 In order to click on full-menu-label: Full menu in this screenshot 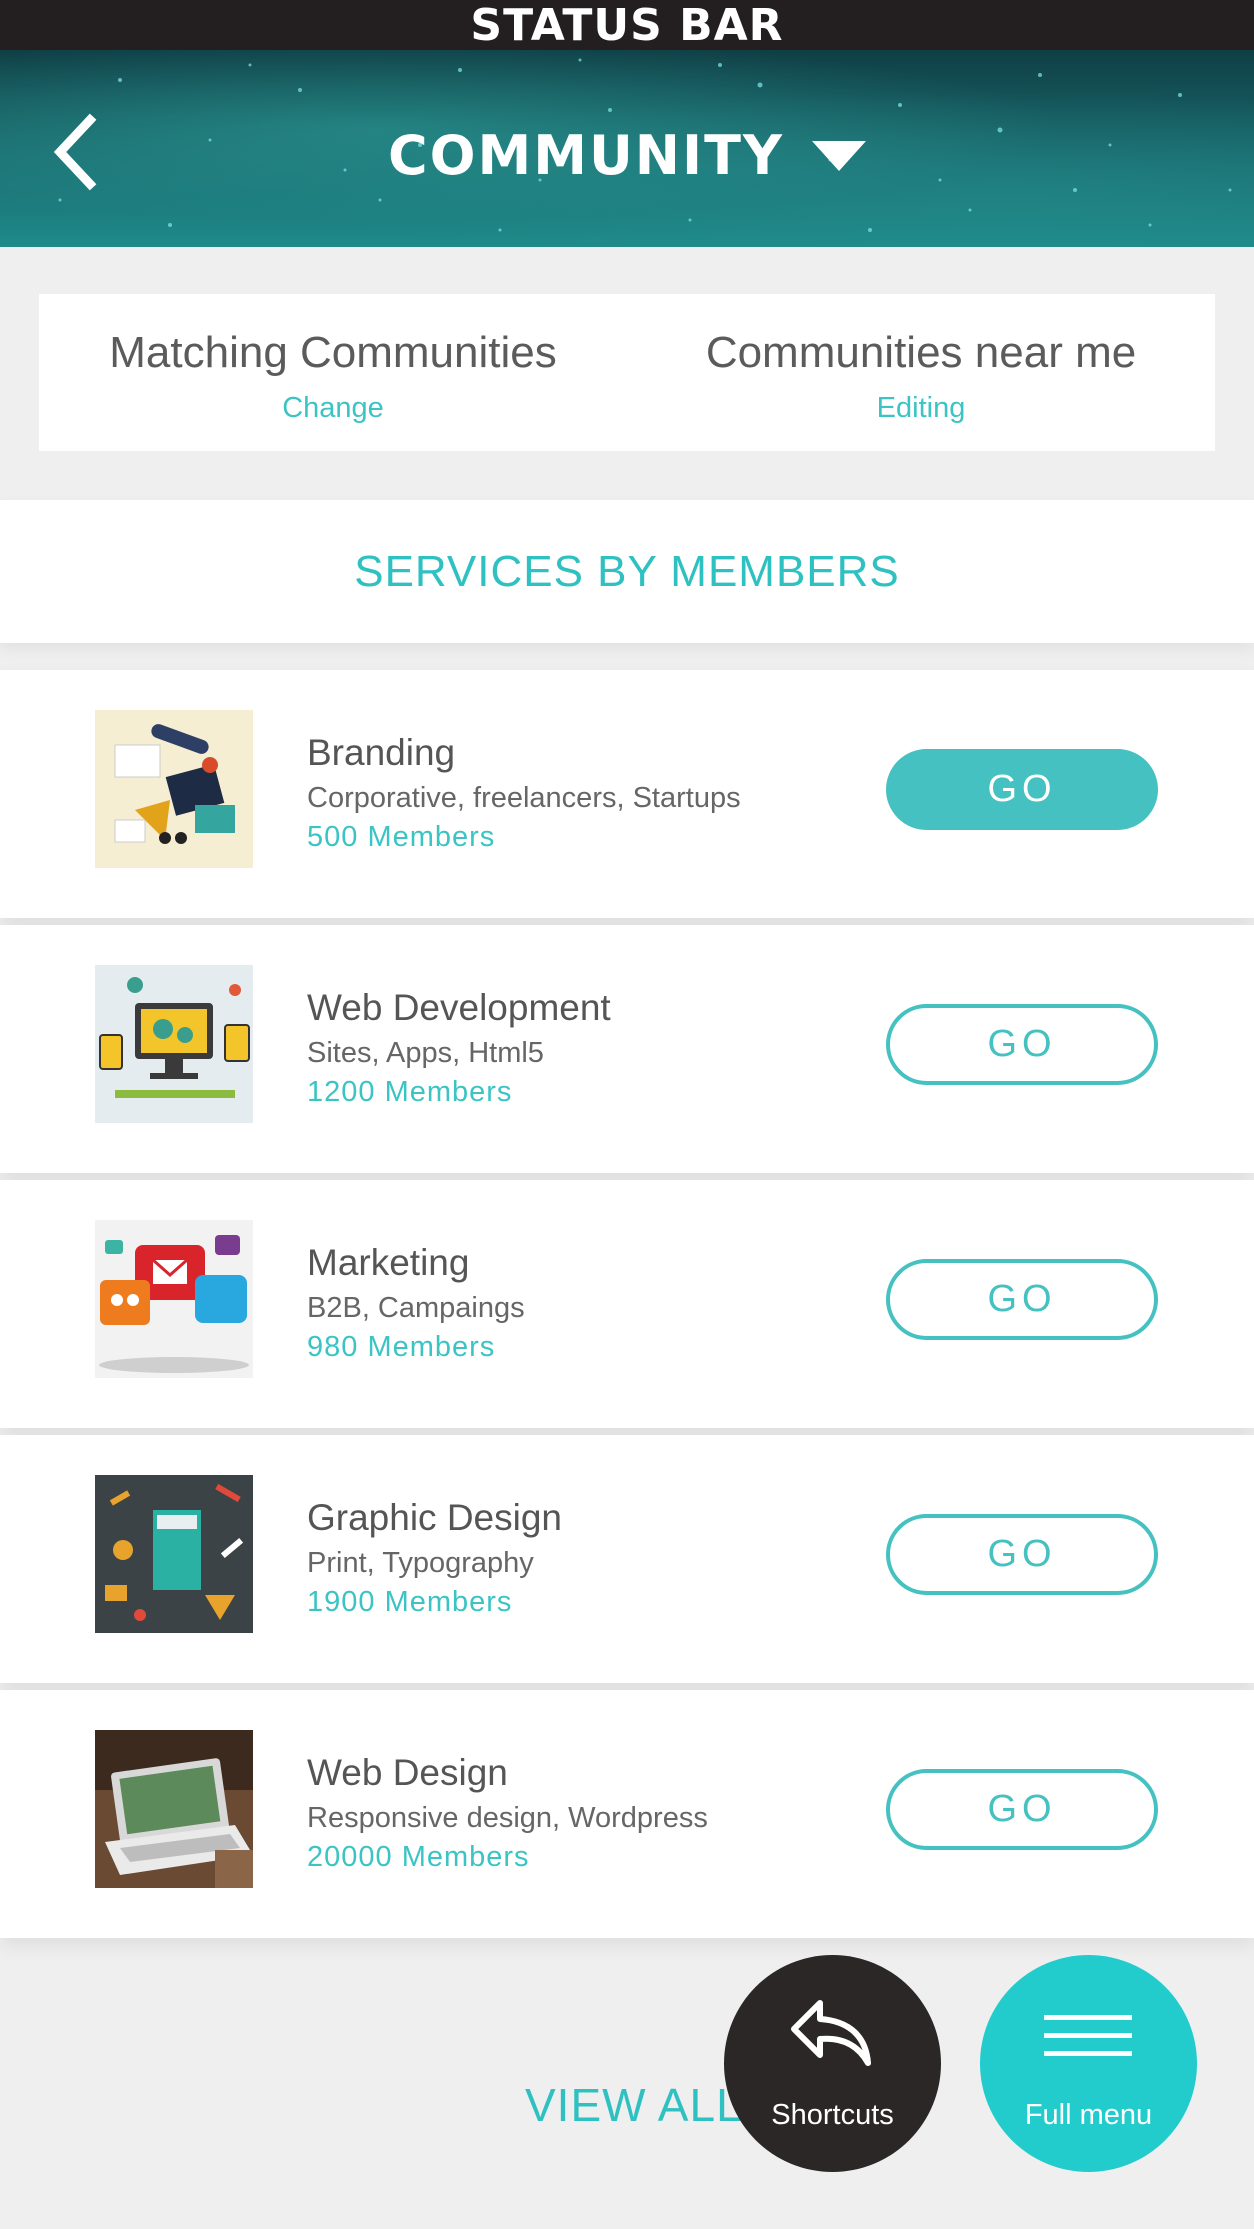, I will do `click(1088, 2115)`.